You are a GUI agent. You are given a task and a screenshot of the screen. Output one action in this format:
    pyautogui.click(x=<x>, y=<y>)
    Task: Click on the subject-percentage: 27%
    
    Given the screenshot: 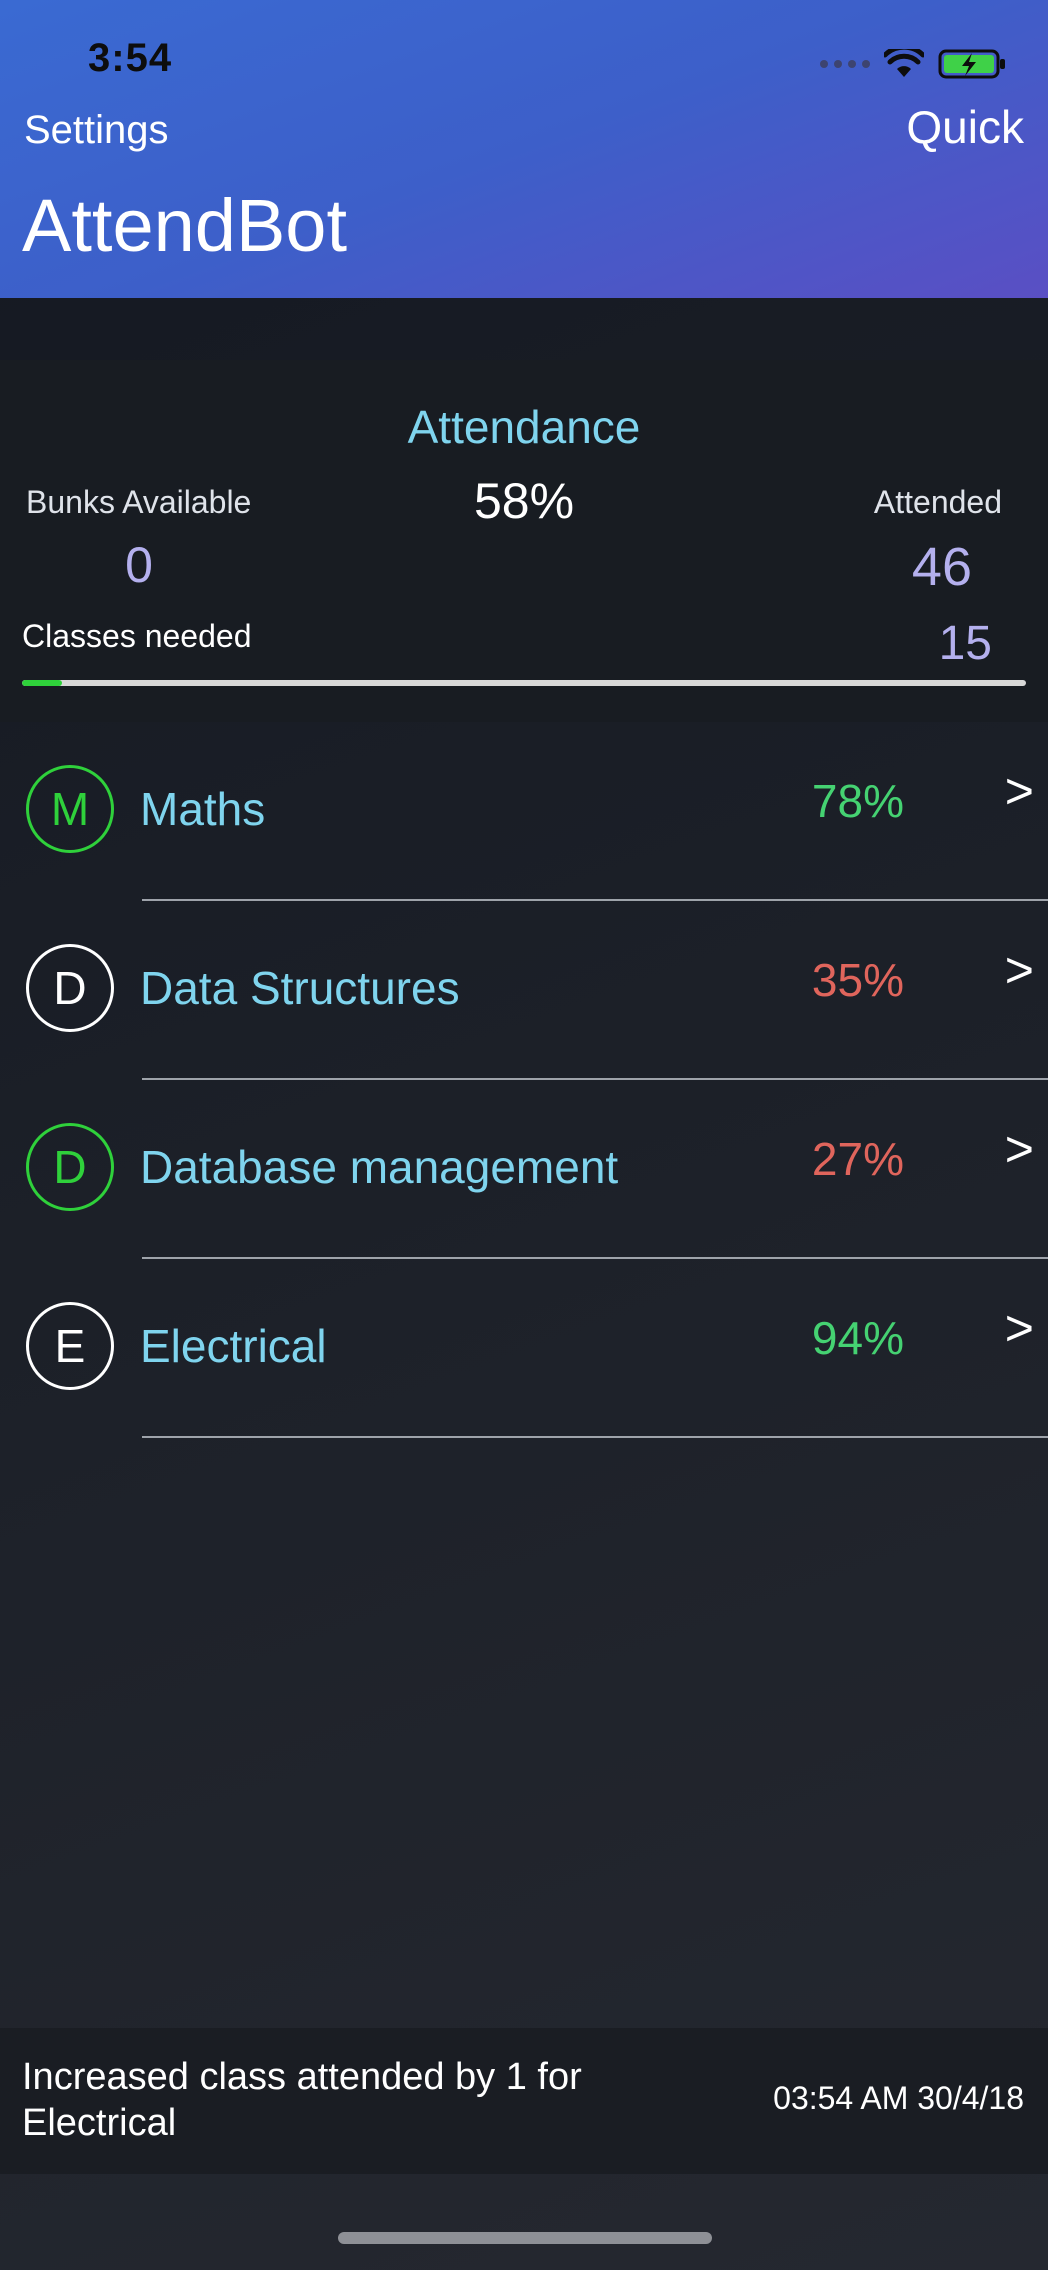 What is the action you would take?
    pyautogui.click(x=857, y=1159)
    